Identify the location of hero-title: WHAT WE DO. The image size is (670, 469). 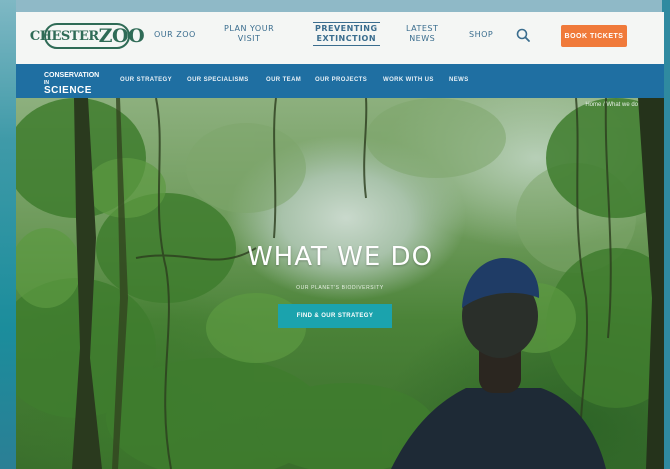
(340, 257).